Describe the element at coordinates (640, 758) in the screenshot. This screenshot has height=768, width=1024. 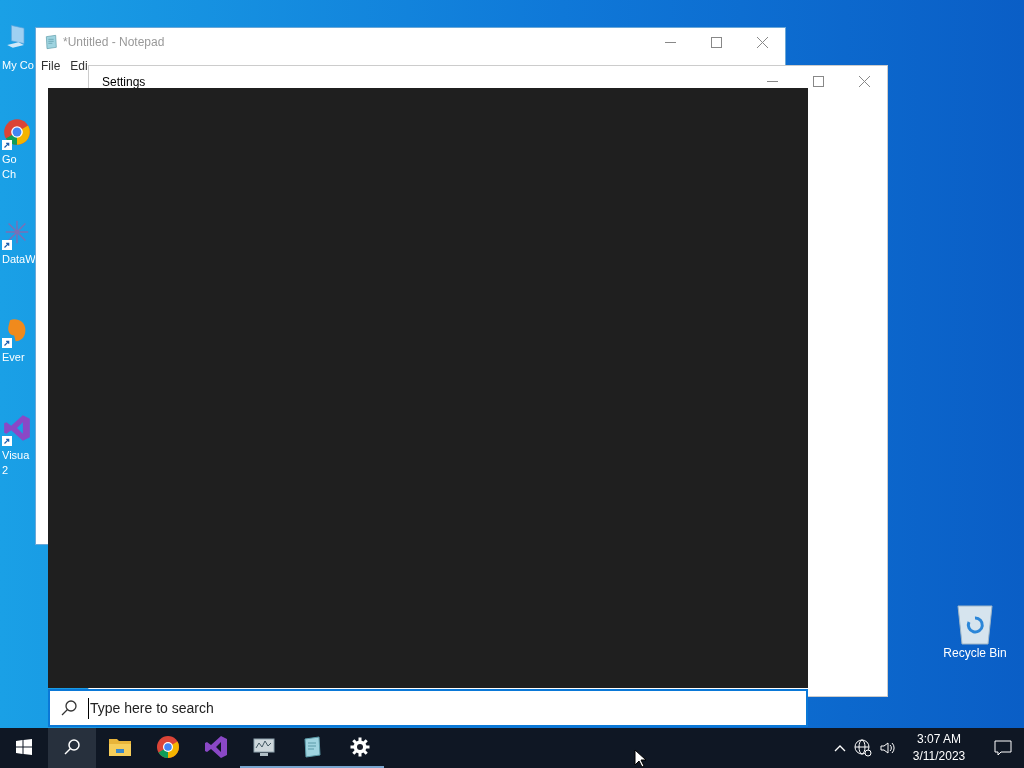
I see `mouse-cursor-icon` at that location.